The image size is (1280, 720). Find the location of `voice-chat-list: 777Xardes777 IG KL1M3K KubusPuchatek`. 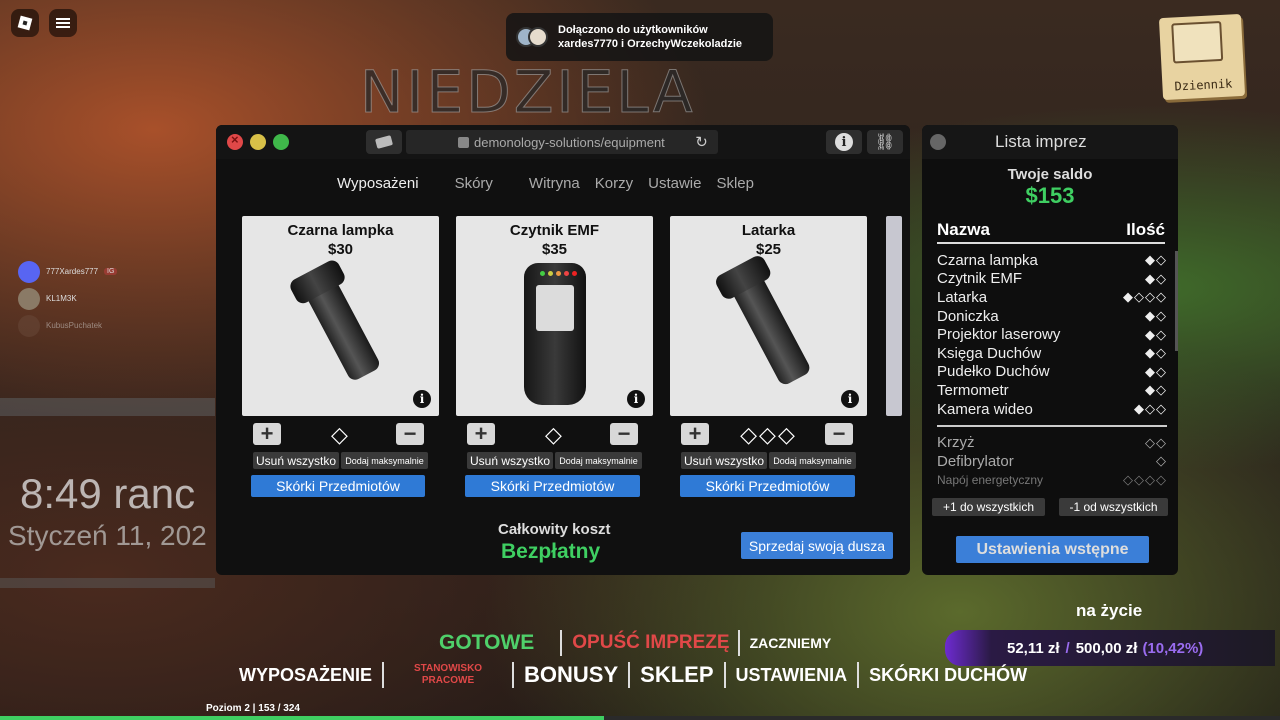

voice-chat-list: 777Xardes777 IG KL1M3K KubusPuchatek is located at coordinates (68, 298).